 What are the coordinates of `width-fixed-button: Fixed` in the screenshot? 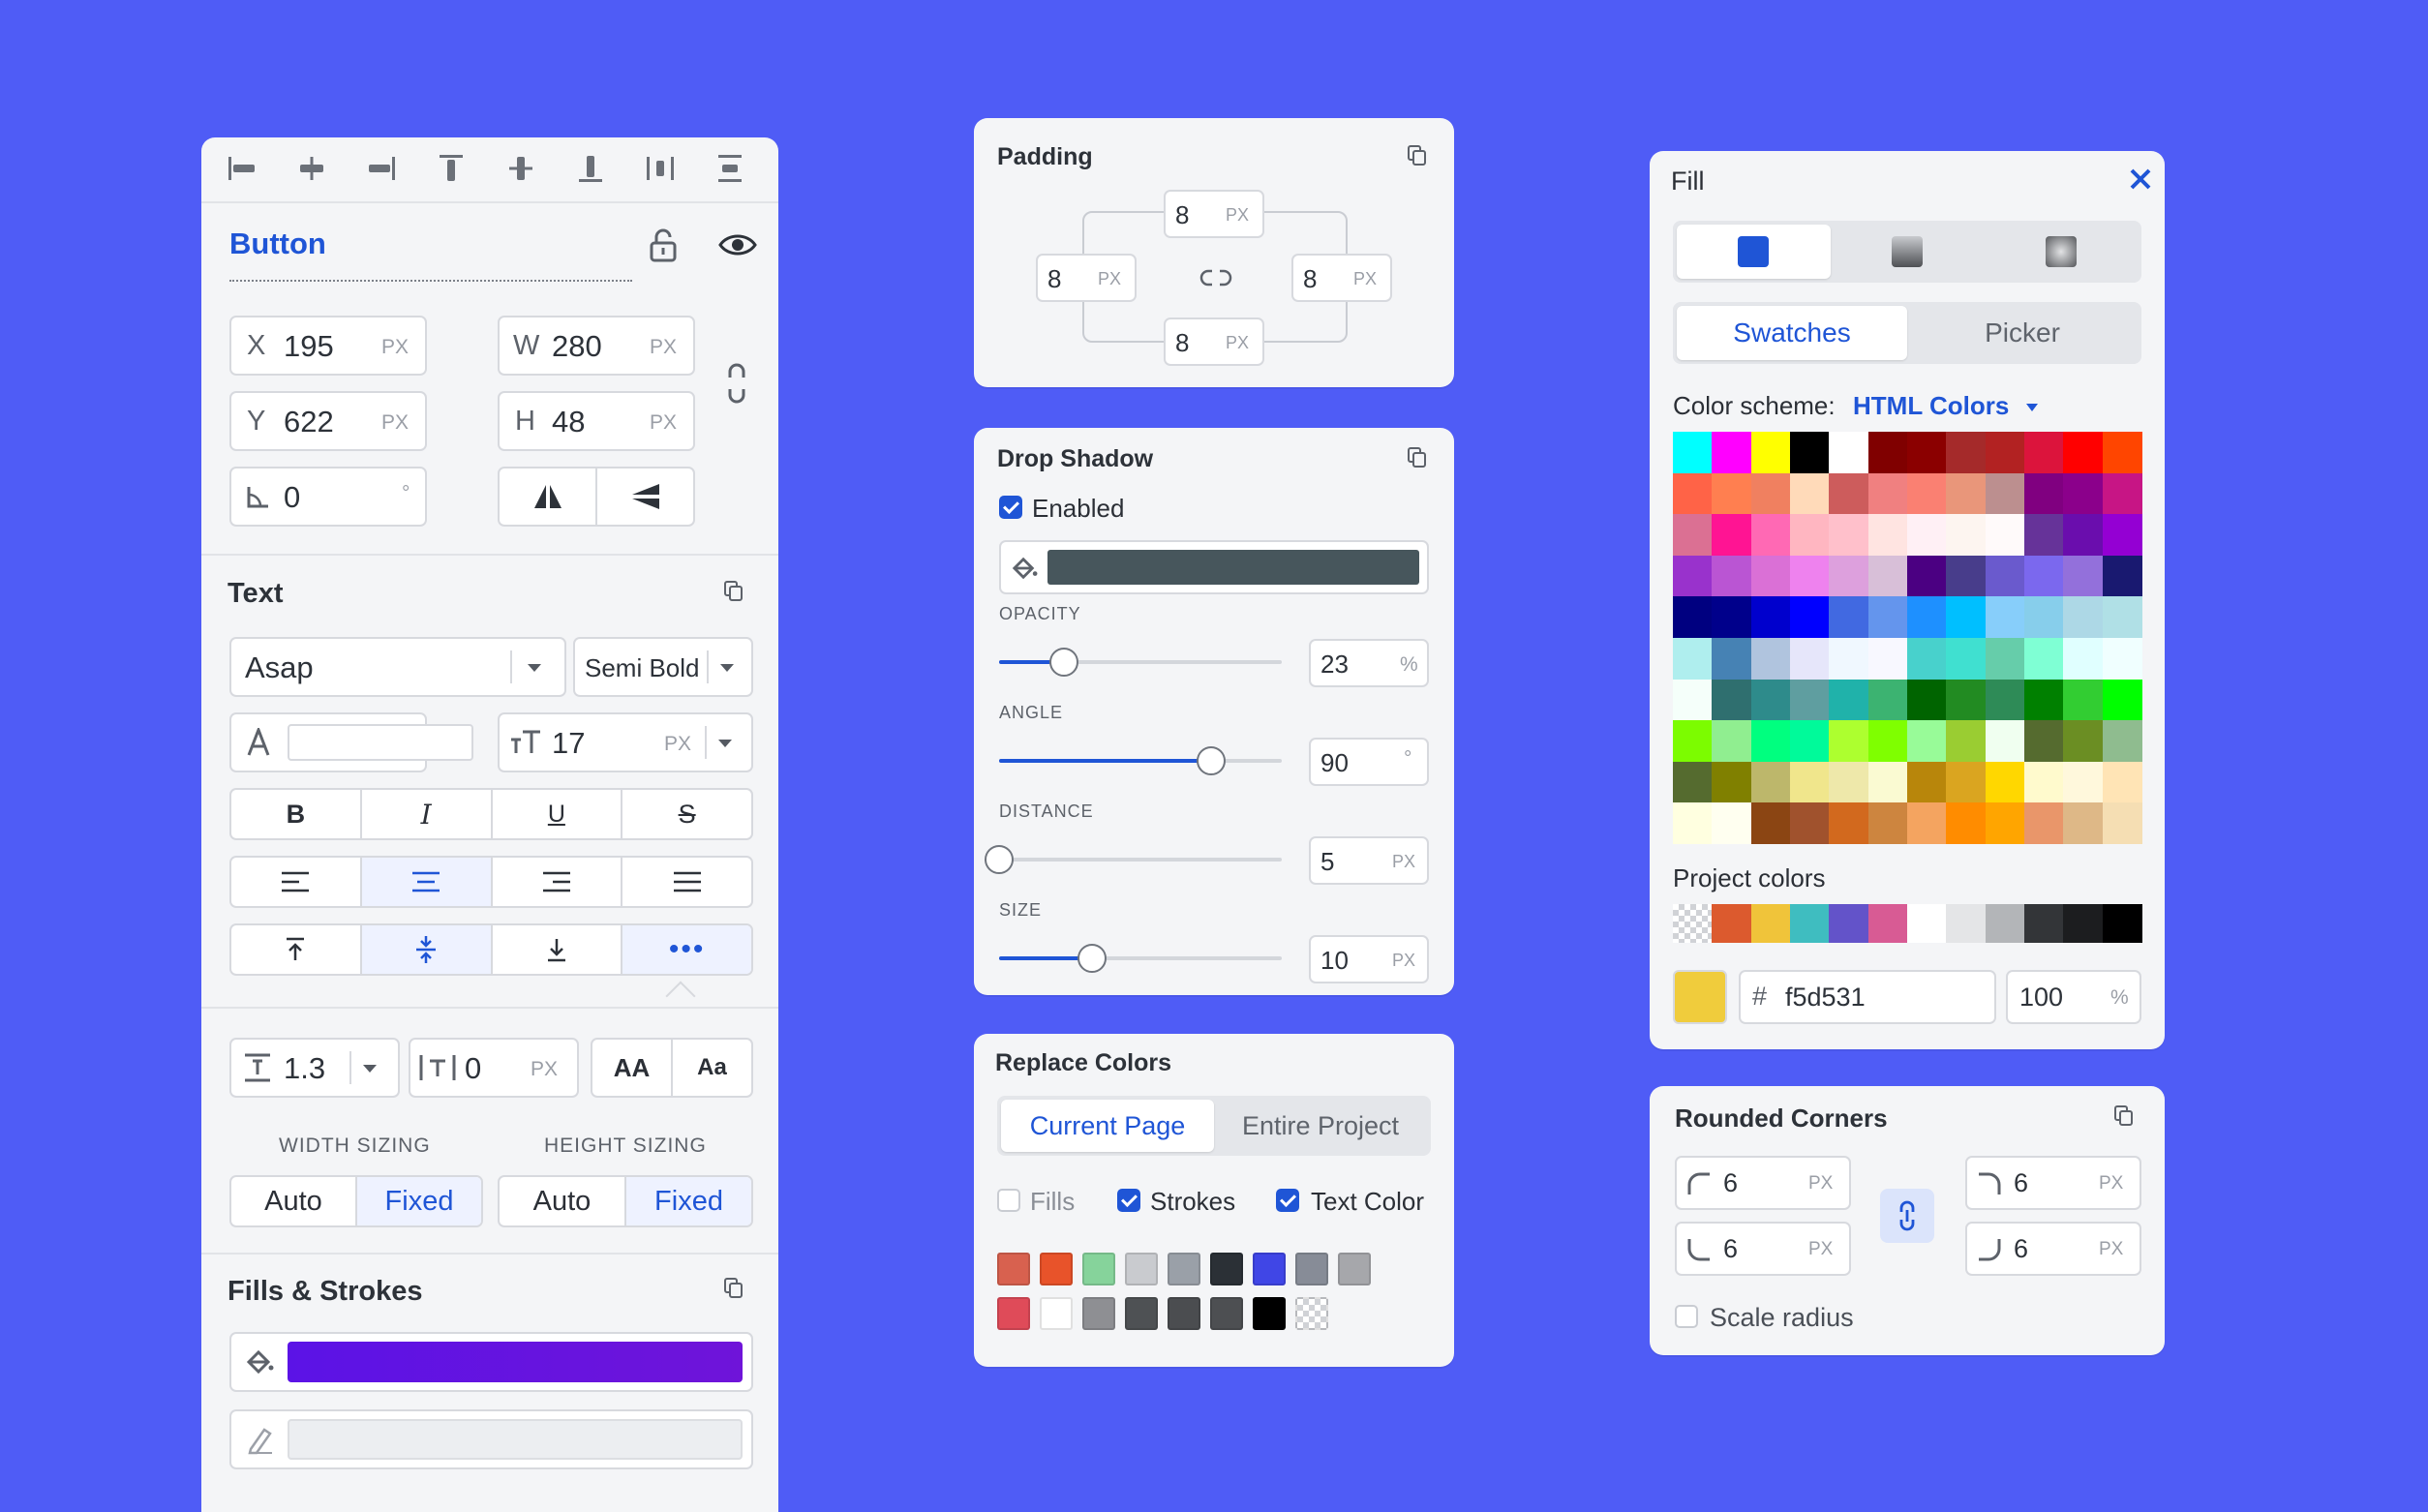 It's located at (419, 1201).